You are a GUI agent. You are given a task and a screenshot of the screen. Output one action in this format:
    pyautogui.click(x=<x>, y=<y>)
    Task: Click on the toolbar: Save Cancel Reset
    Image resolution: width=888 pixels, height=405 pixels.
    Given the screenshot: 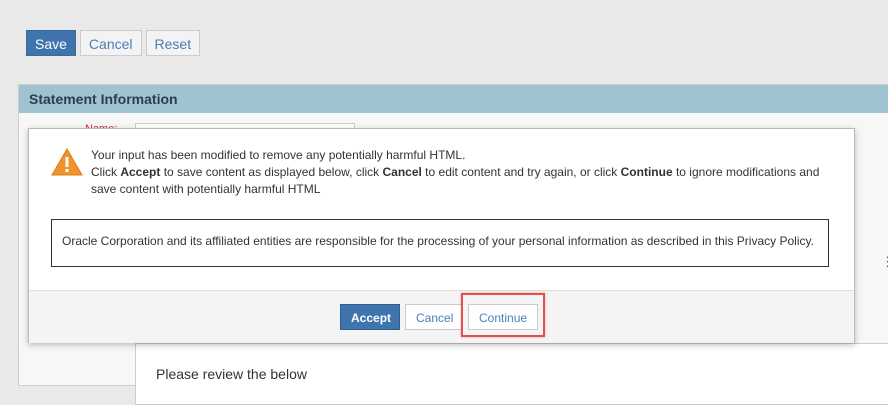 What is the action you would take?
    pyautogui.click(x=113, y=43)
    